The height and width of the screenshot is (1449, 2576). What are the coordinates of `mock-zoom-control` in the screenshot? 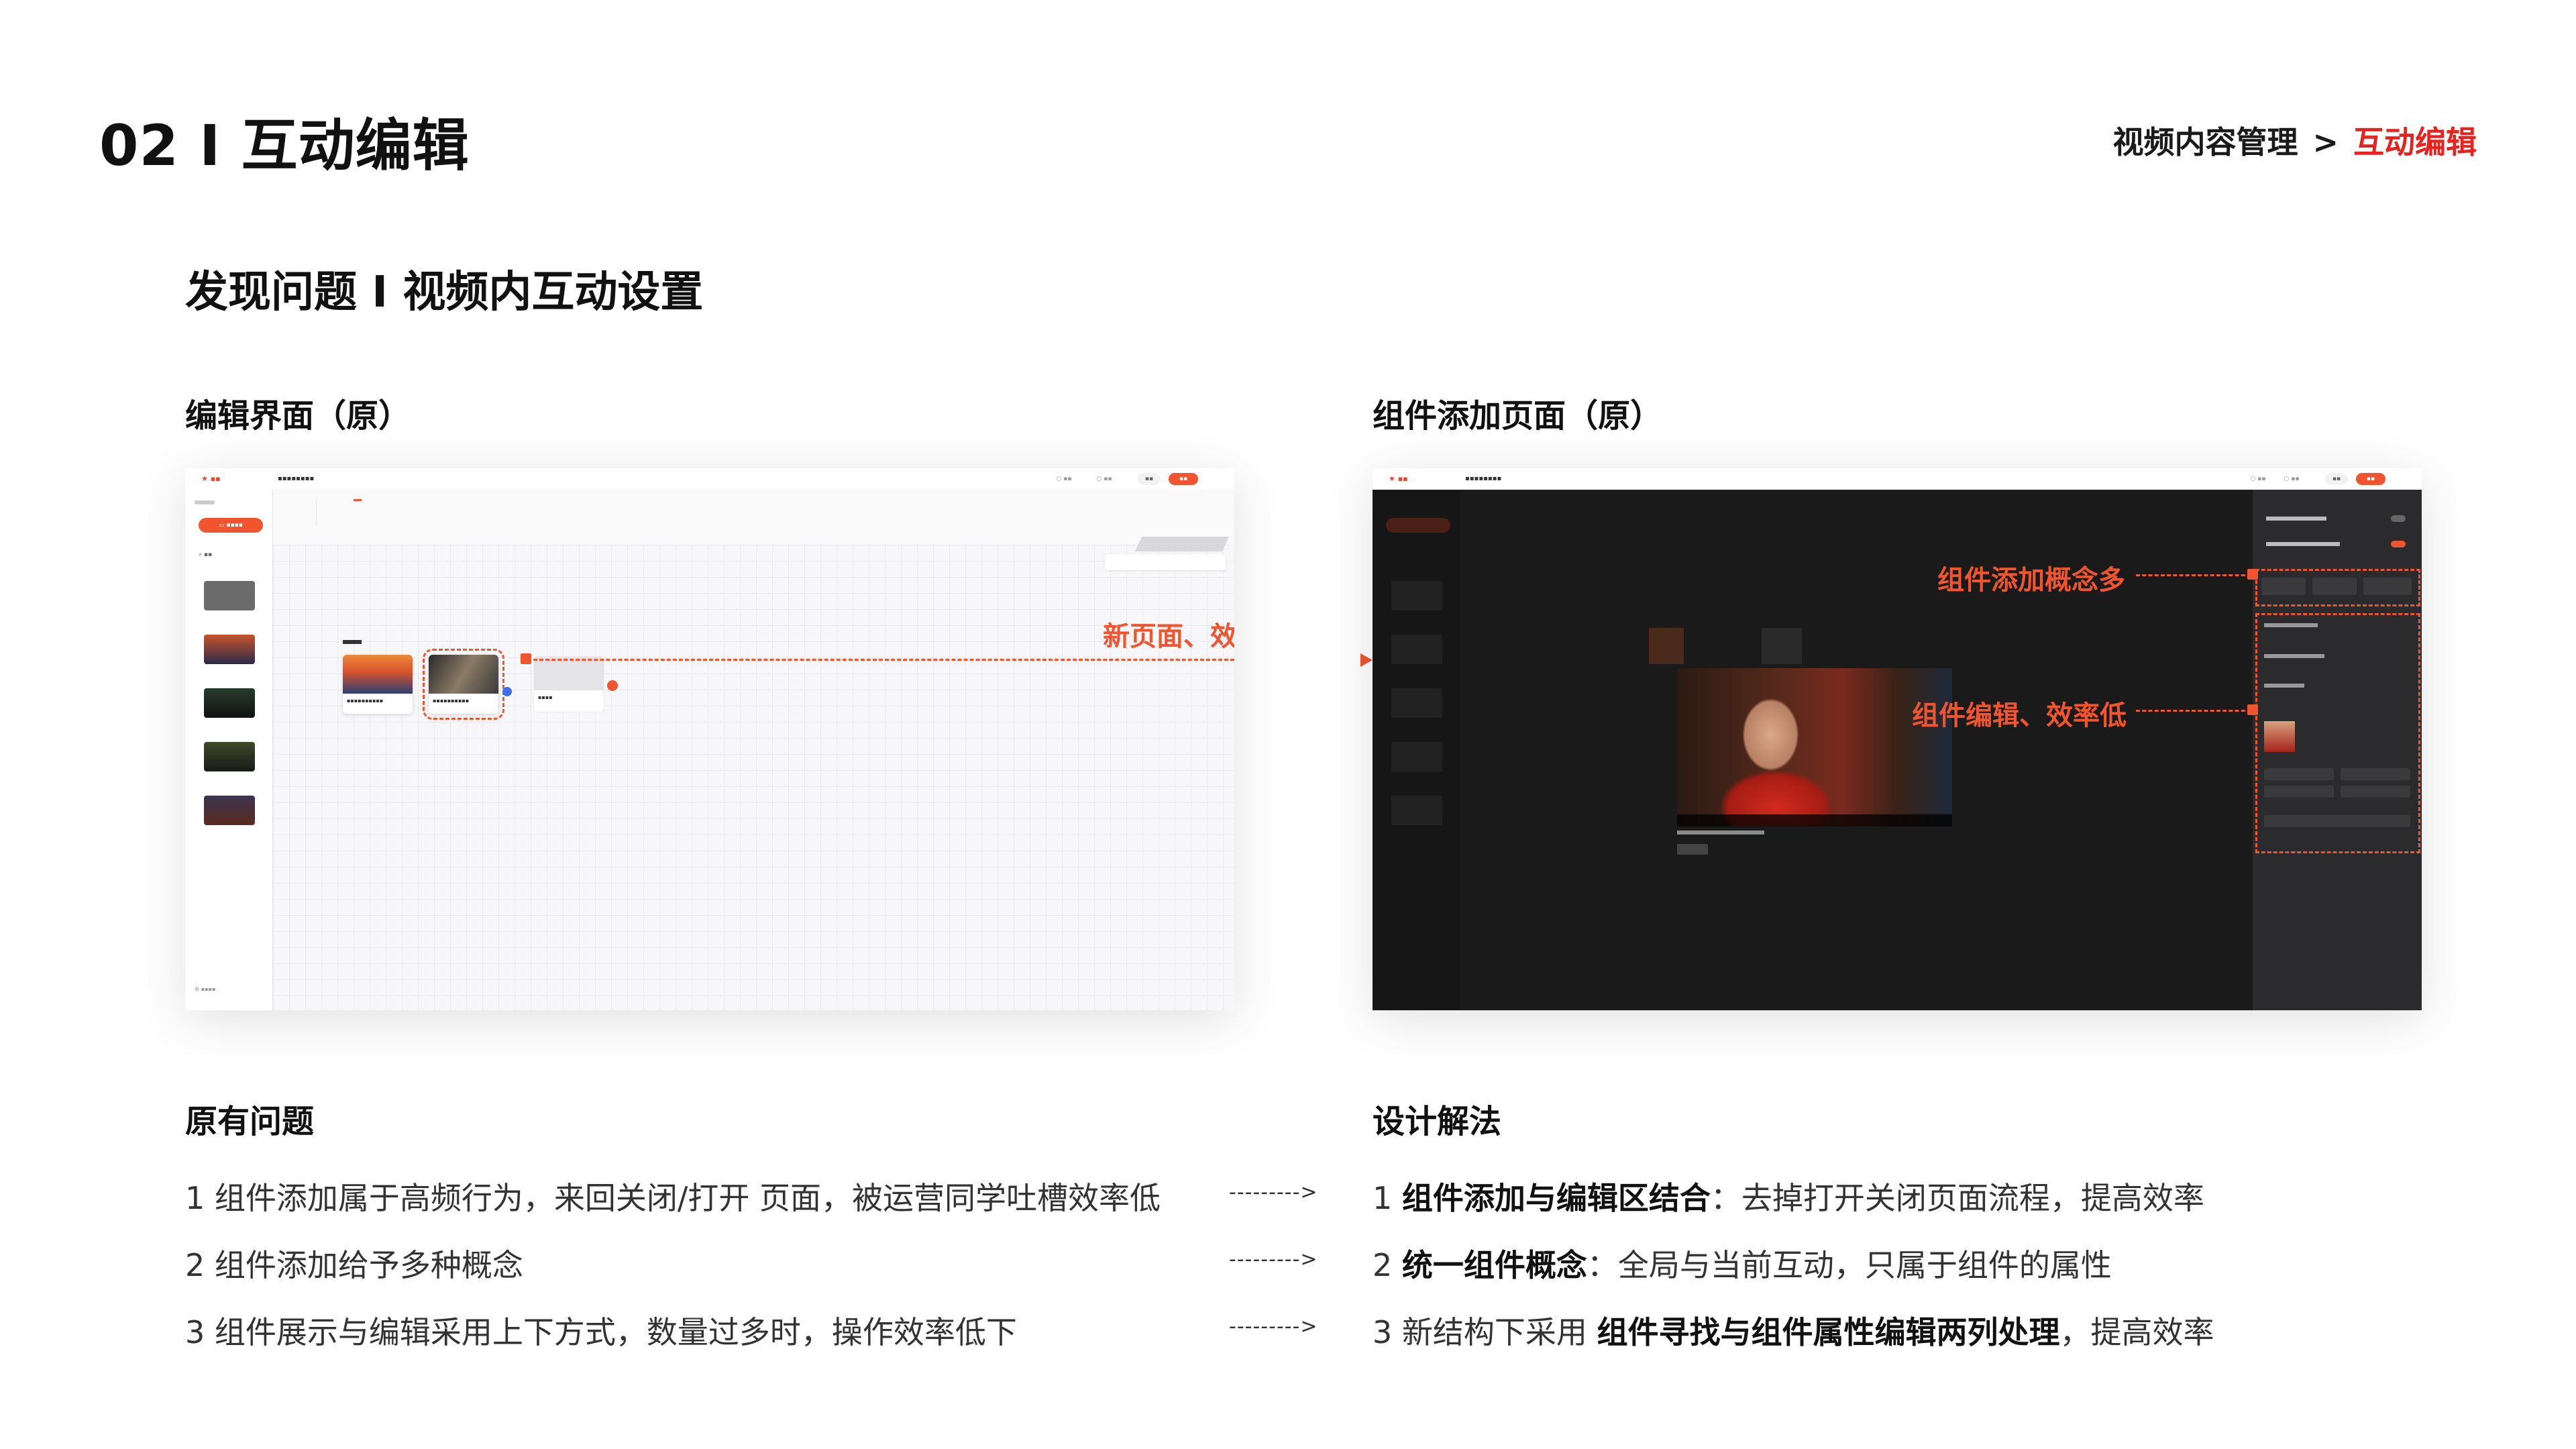 It's located at (1165, 562).